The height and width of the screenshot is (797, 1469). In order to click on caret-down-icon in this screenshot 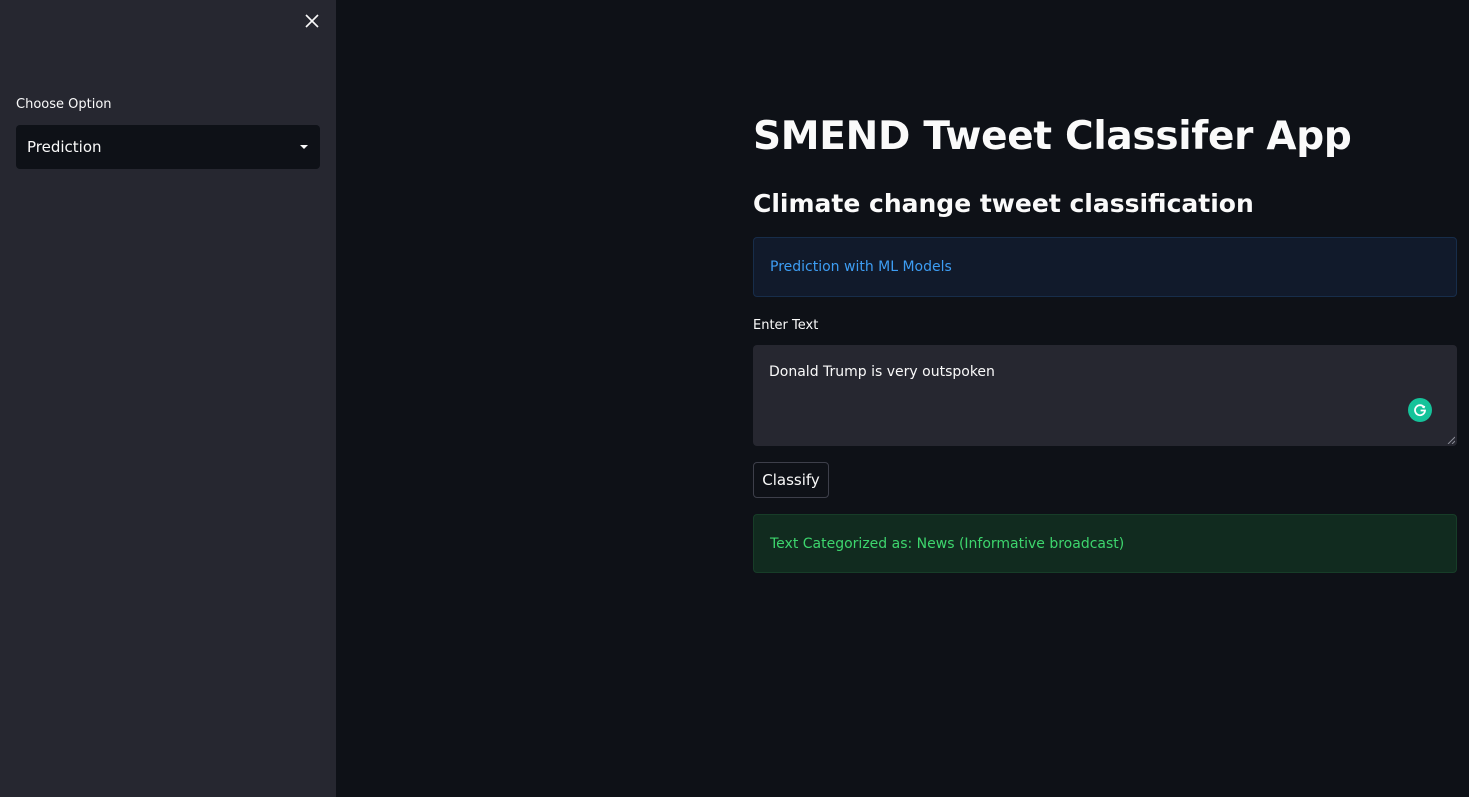, I will do `click(304, 147)`.